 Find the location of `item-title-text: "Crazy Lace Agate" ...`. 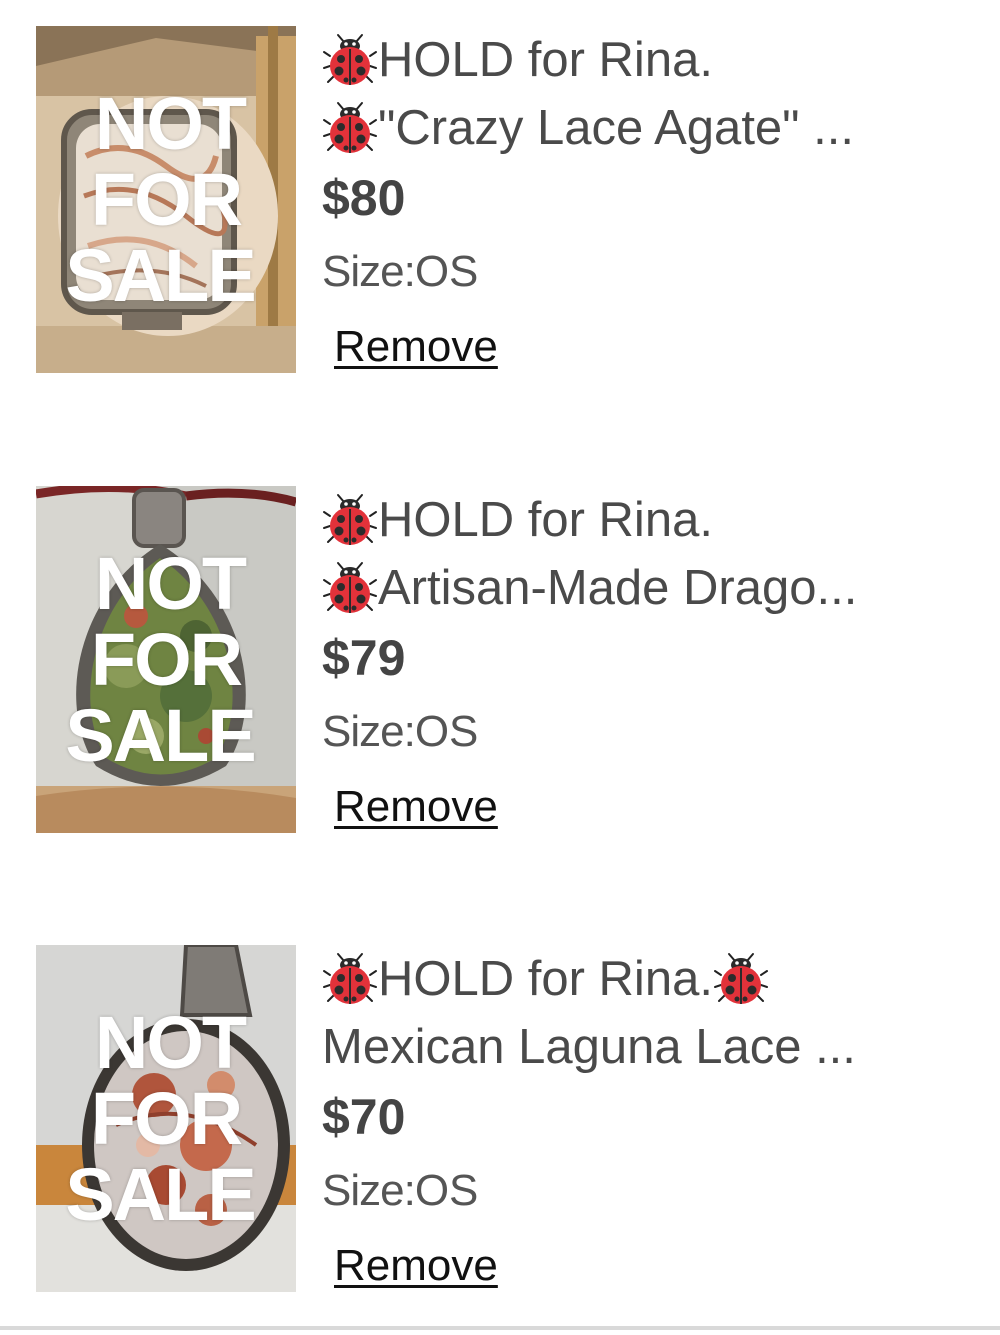

item-title-text: "Crazy Lace Agate" ... is located at coordinates (616, 128).